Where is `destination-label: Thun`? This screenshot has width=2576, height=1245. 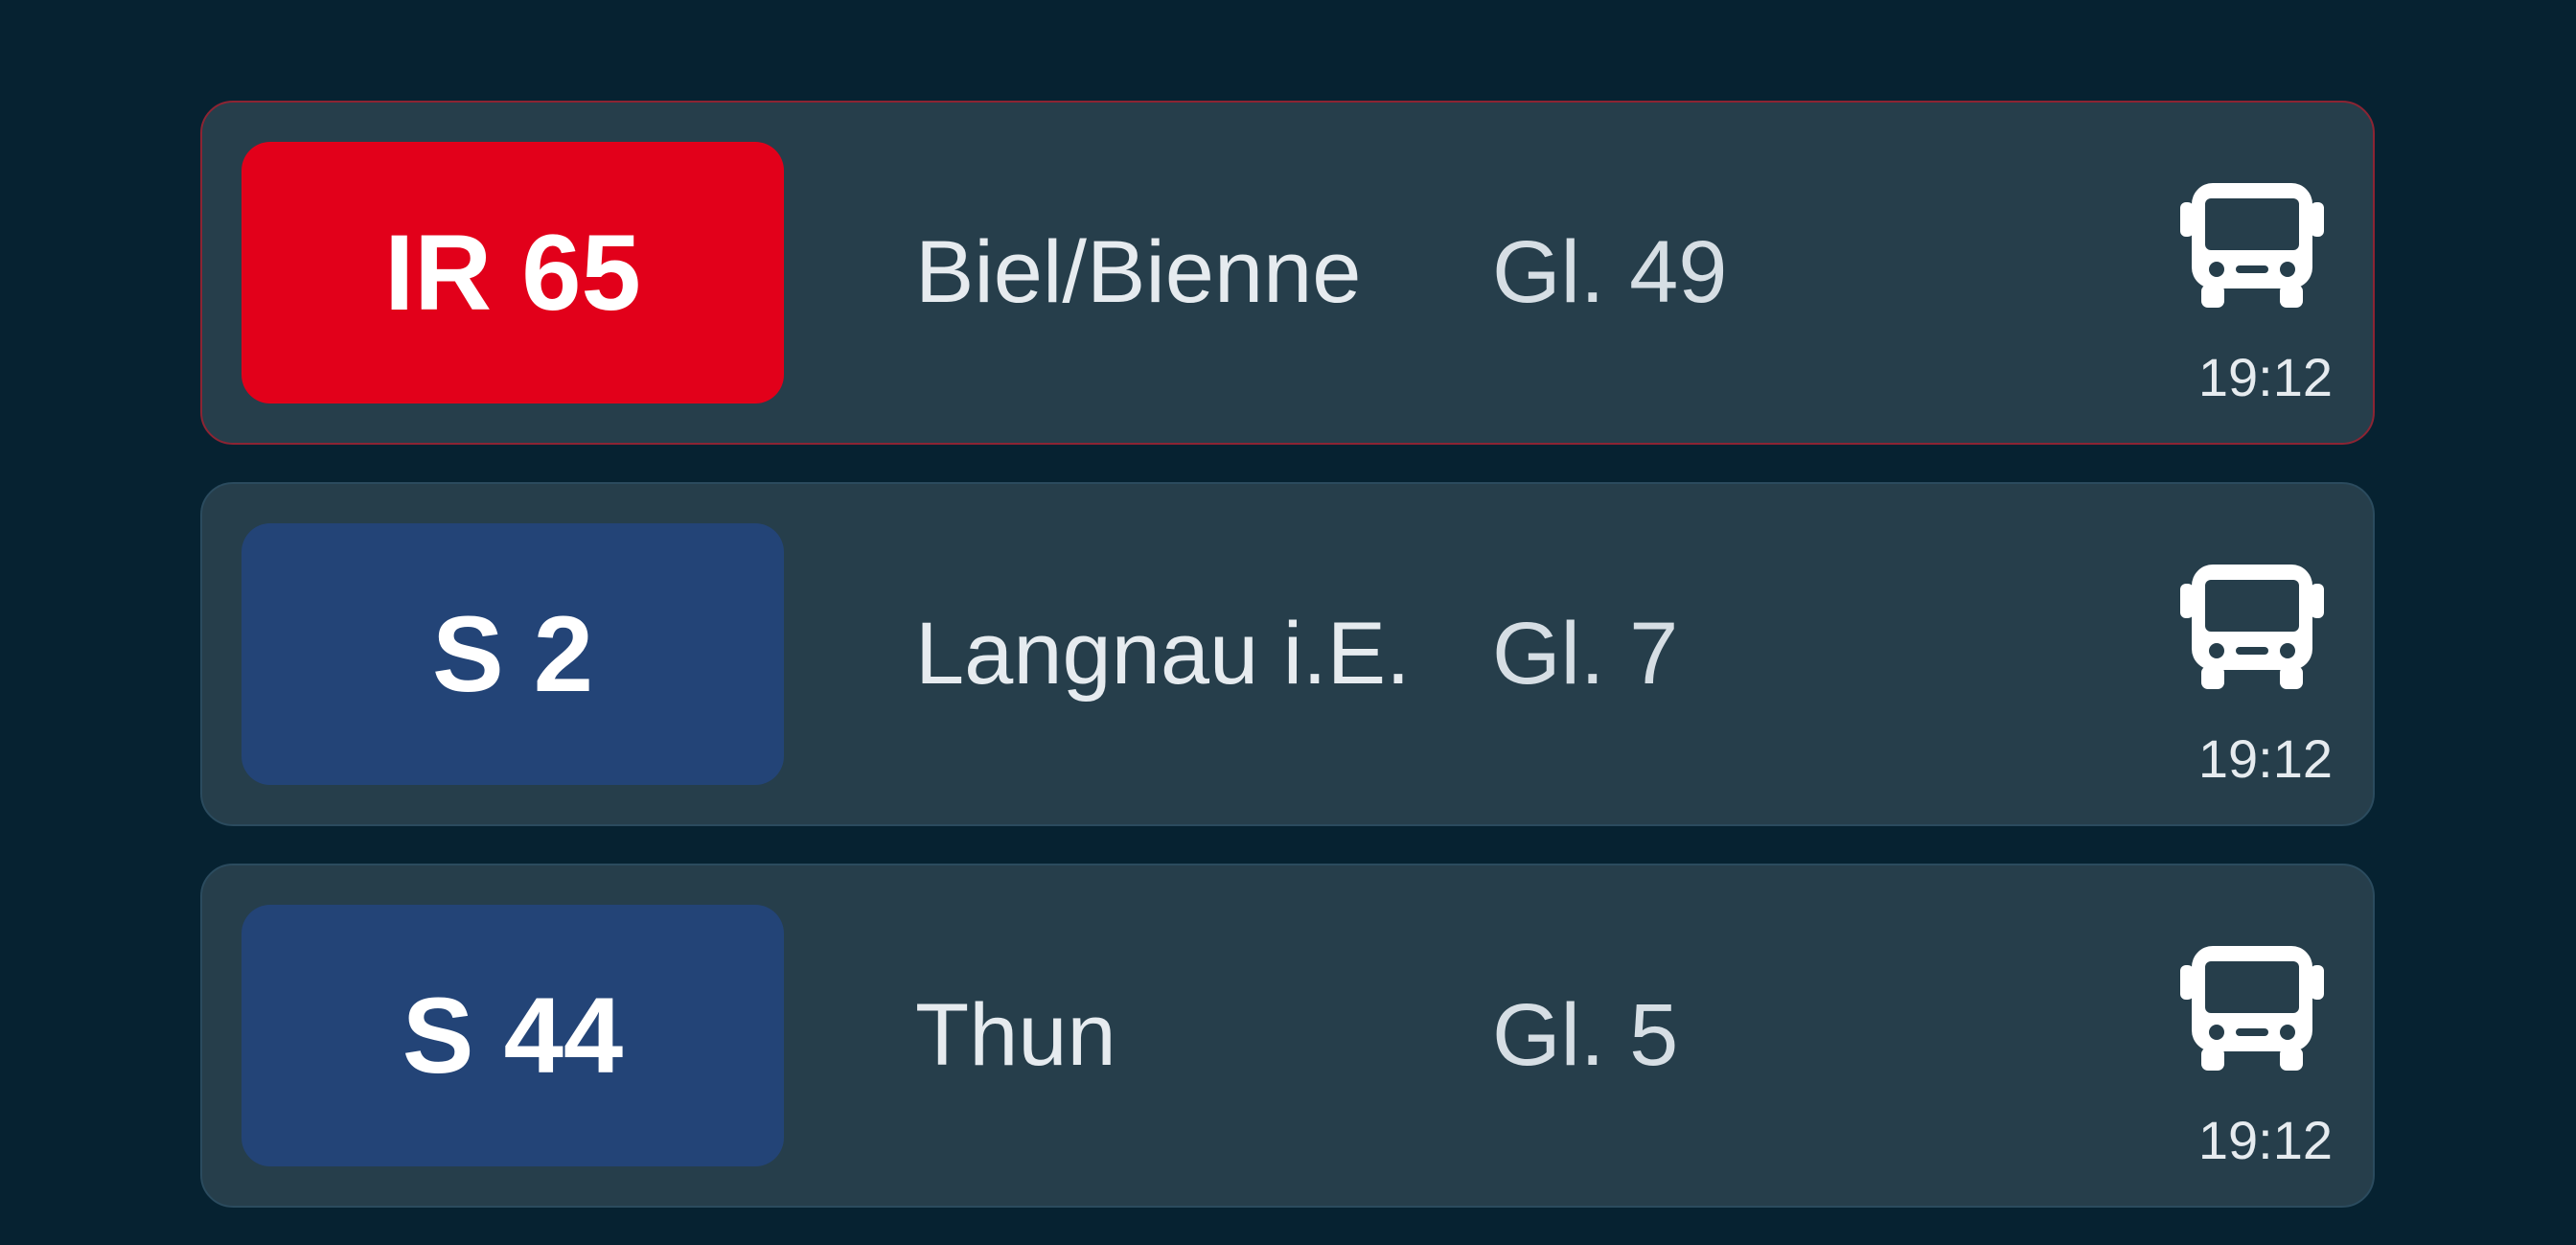 destination-label: Thun is located at coordinates (1016, 1035).